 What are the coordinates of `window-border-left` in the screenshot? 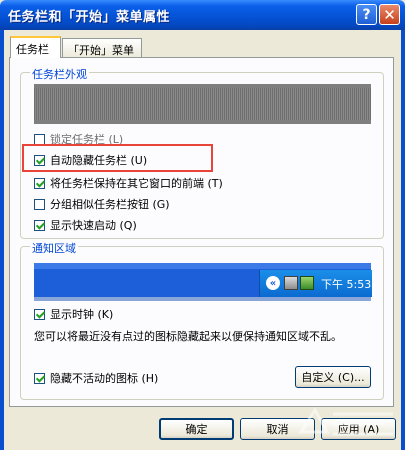 It's located at (2, 240).